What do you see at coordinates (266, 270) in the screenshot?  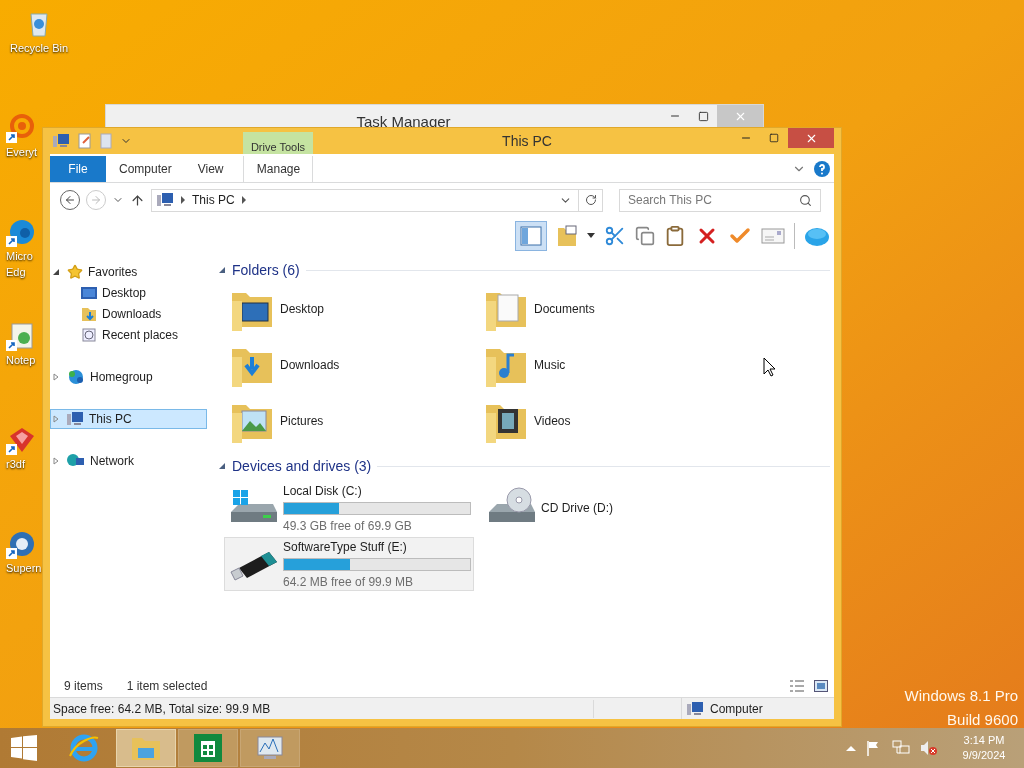 I see `group-header: Folders (6)` at bounding box center [266, 270].